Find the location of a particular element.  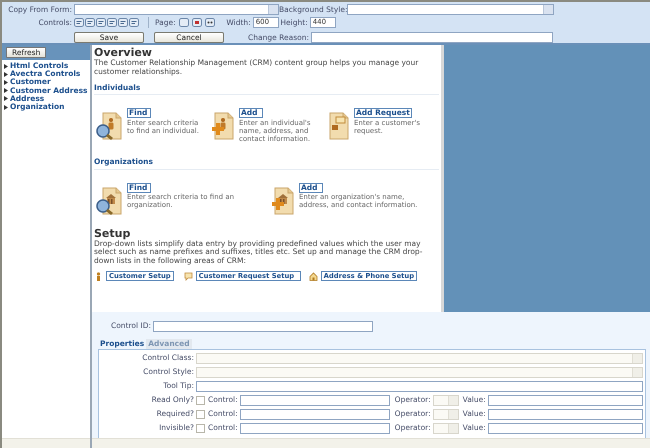

page-title: Overview is located at coordinates (123, 52).